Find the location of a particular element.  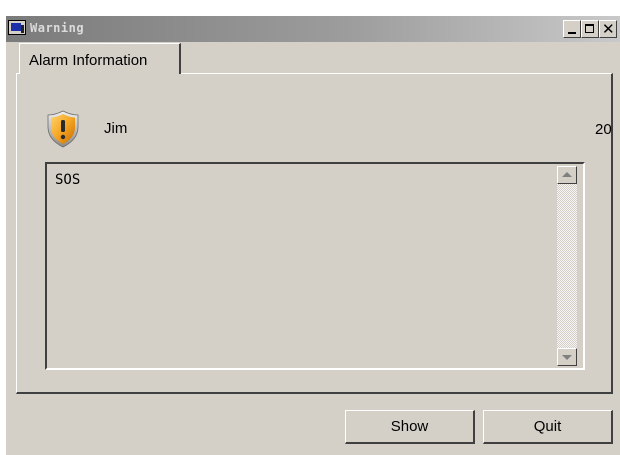

maximize-button is located at coordinates (590, 29).